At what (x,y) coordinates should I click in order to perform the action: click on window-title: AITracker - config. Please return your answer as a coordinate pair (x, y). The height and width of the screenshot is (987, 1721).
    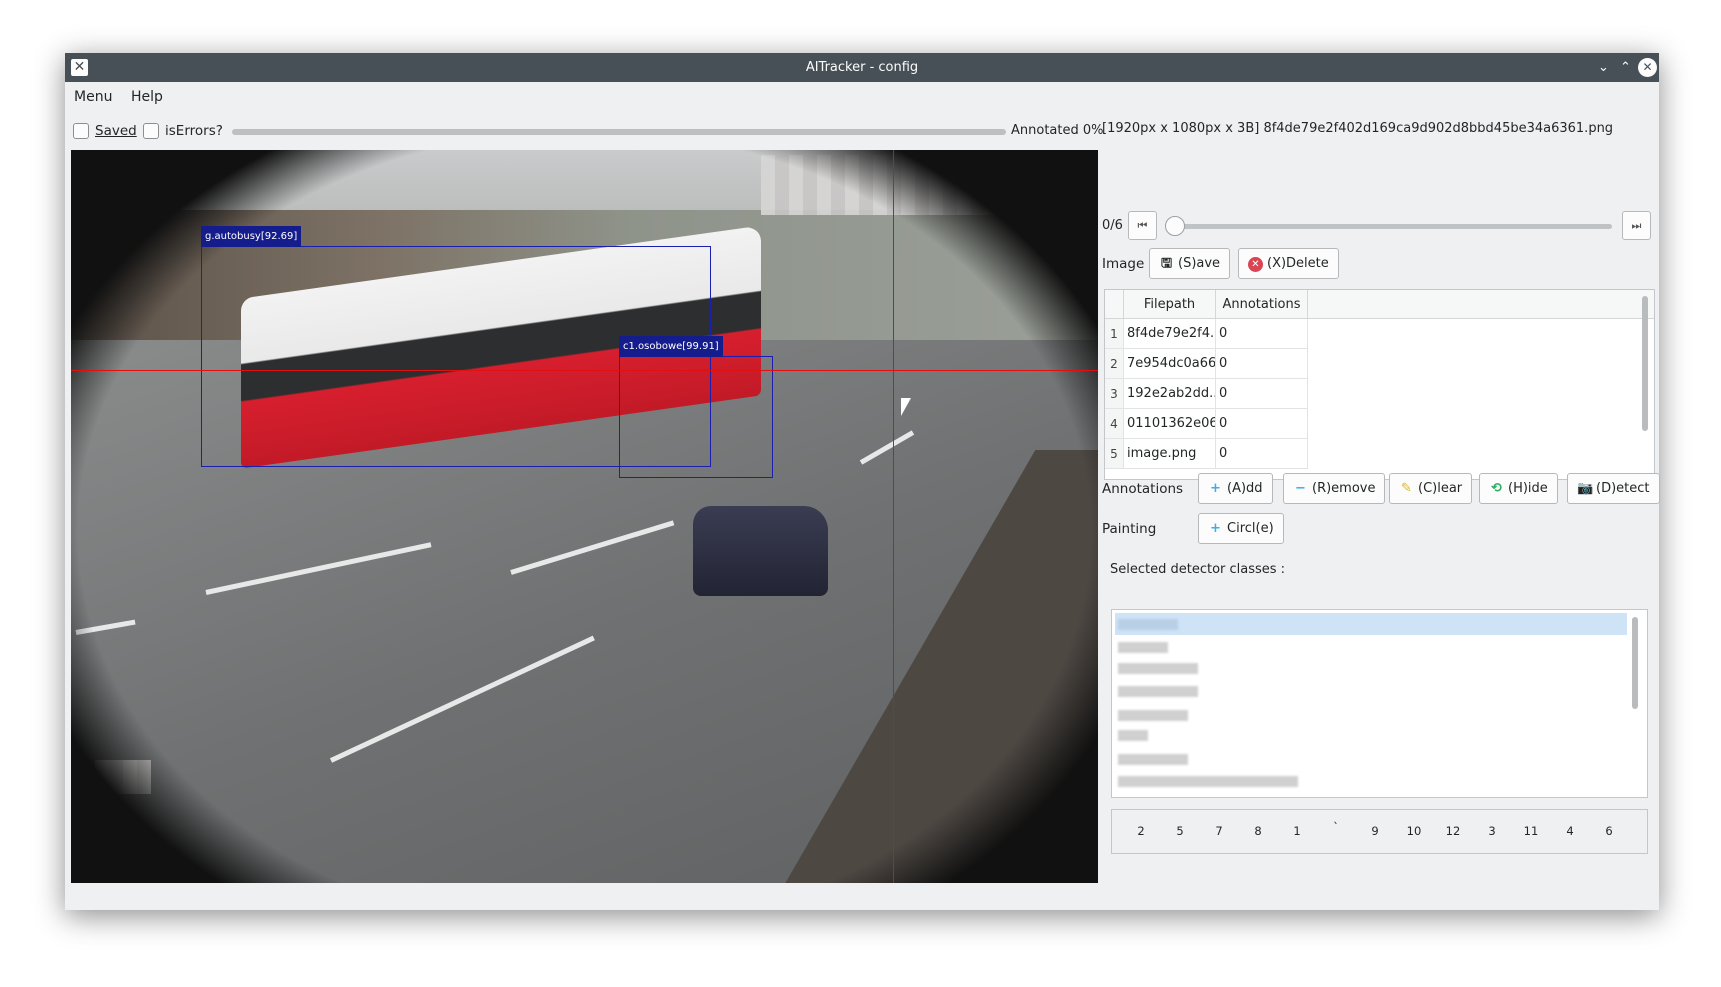
    Looking at the image, I should click on (862, 67).